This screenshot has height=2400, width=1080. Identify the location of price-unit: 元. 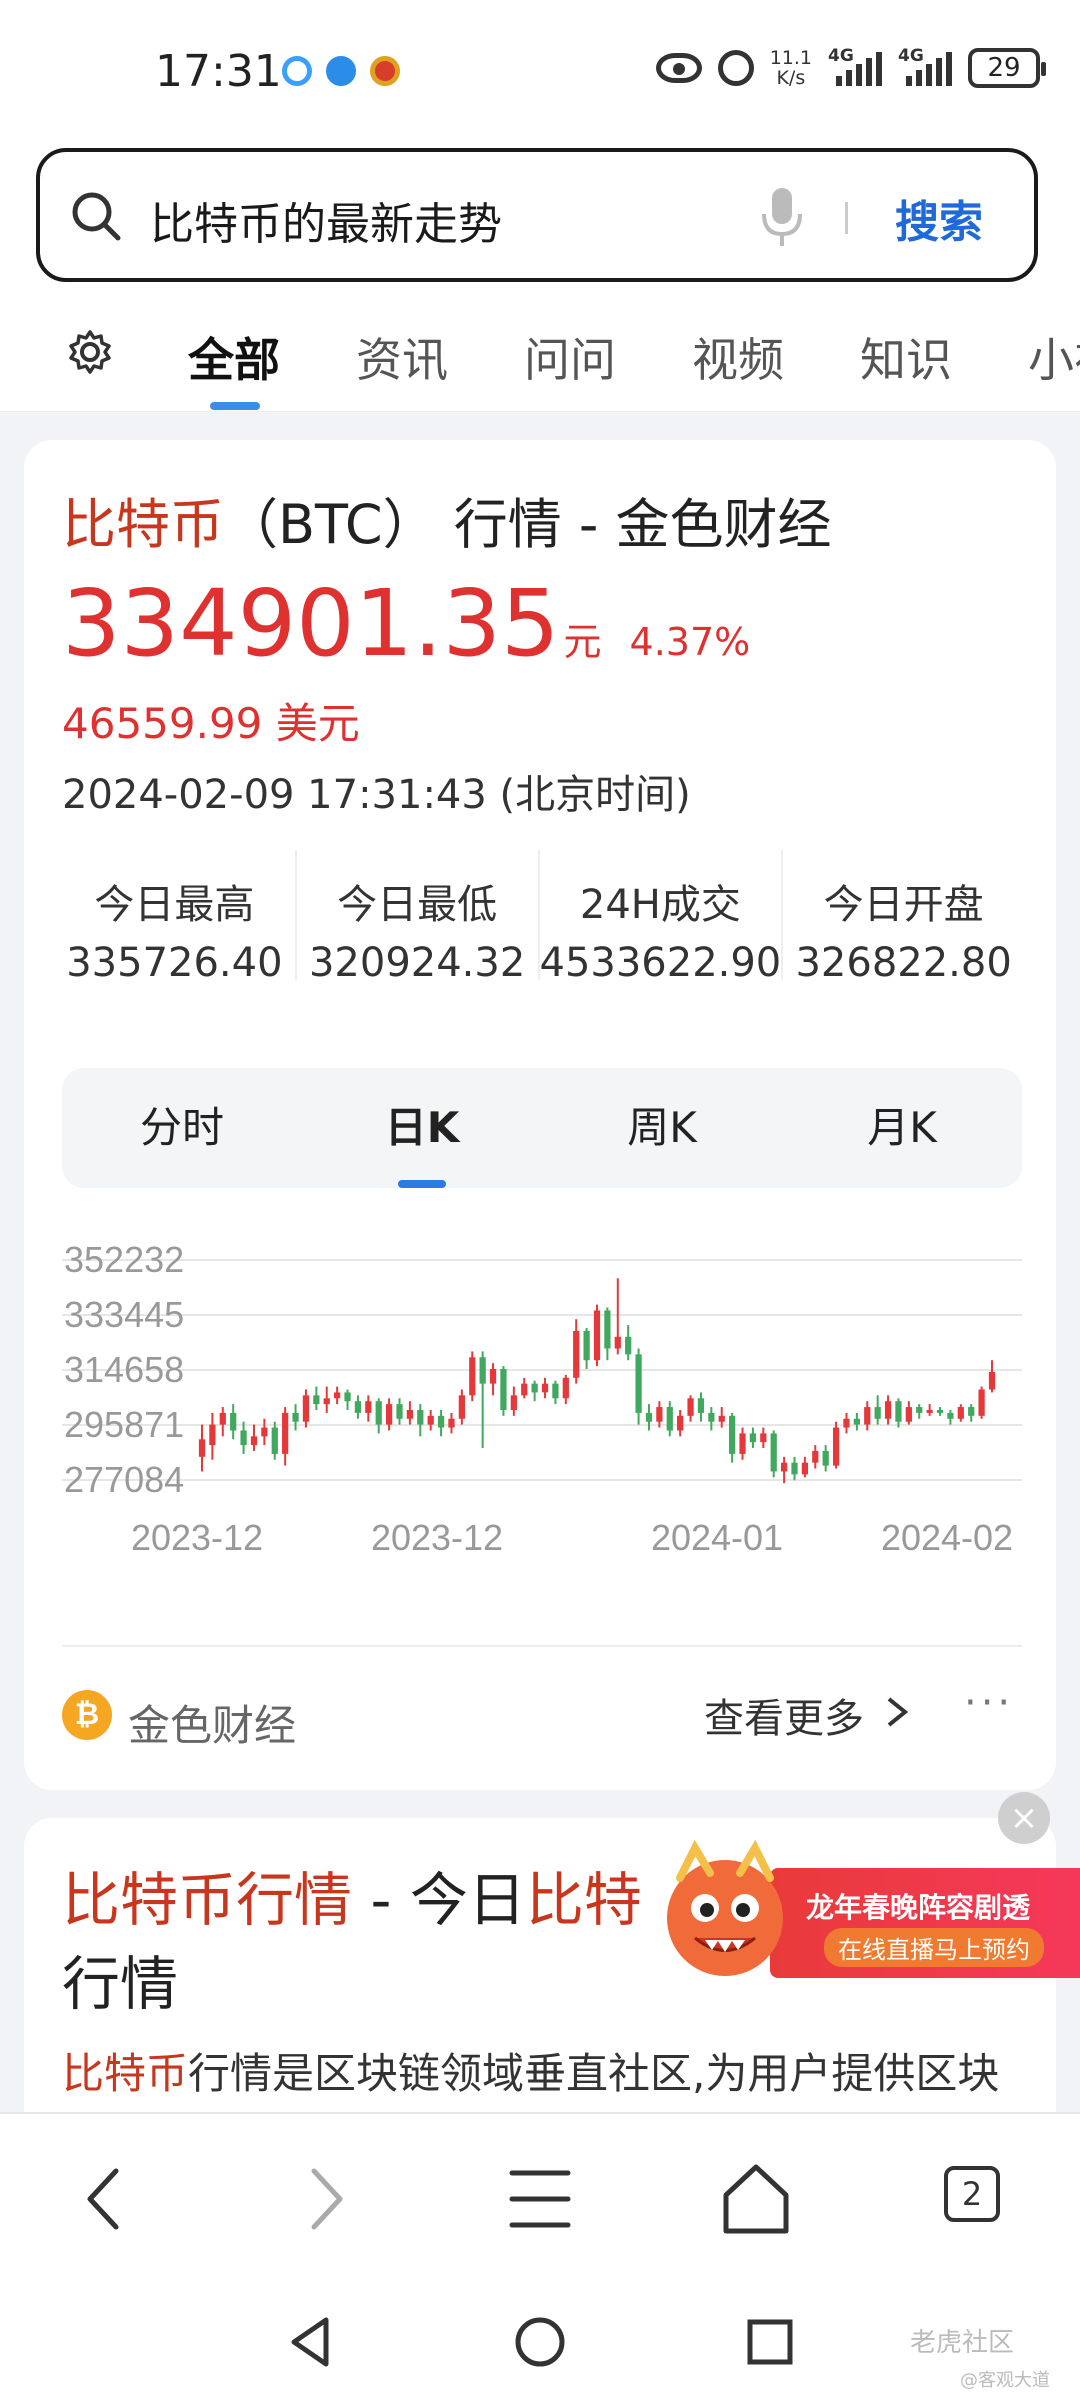
(582, 642).